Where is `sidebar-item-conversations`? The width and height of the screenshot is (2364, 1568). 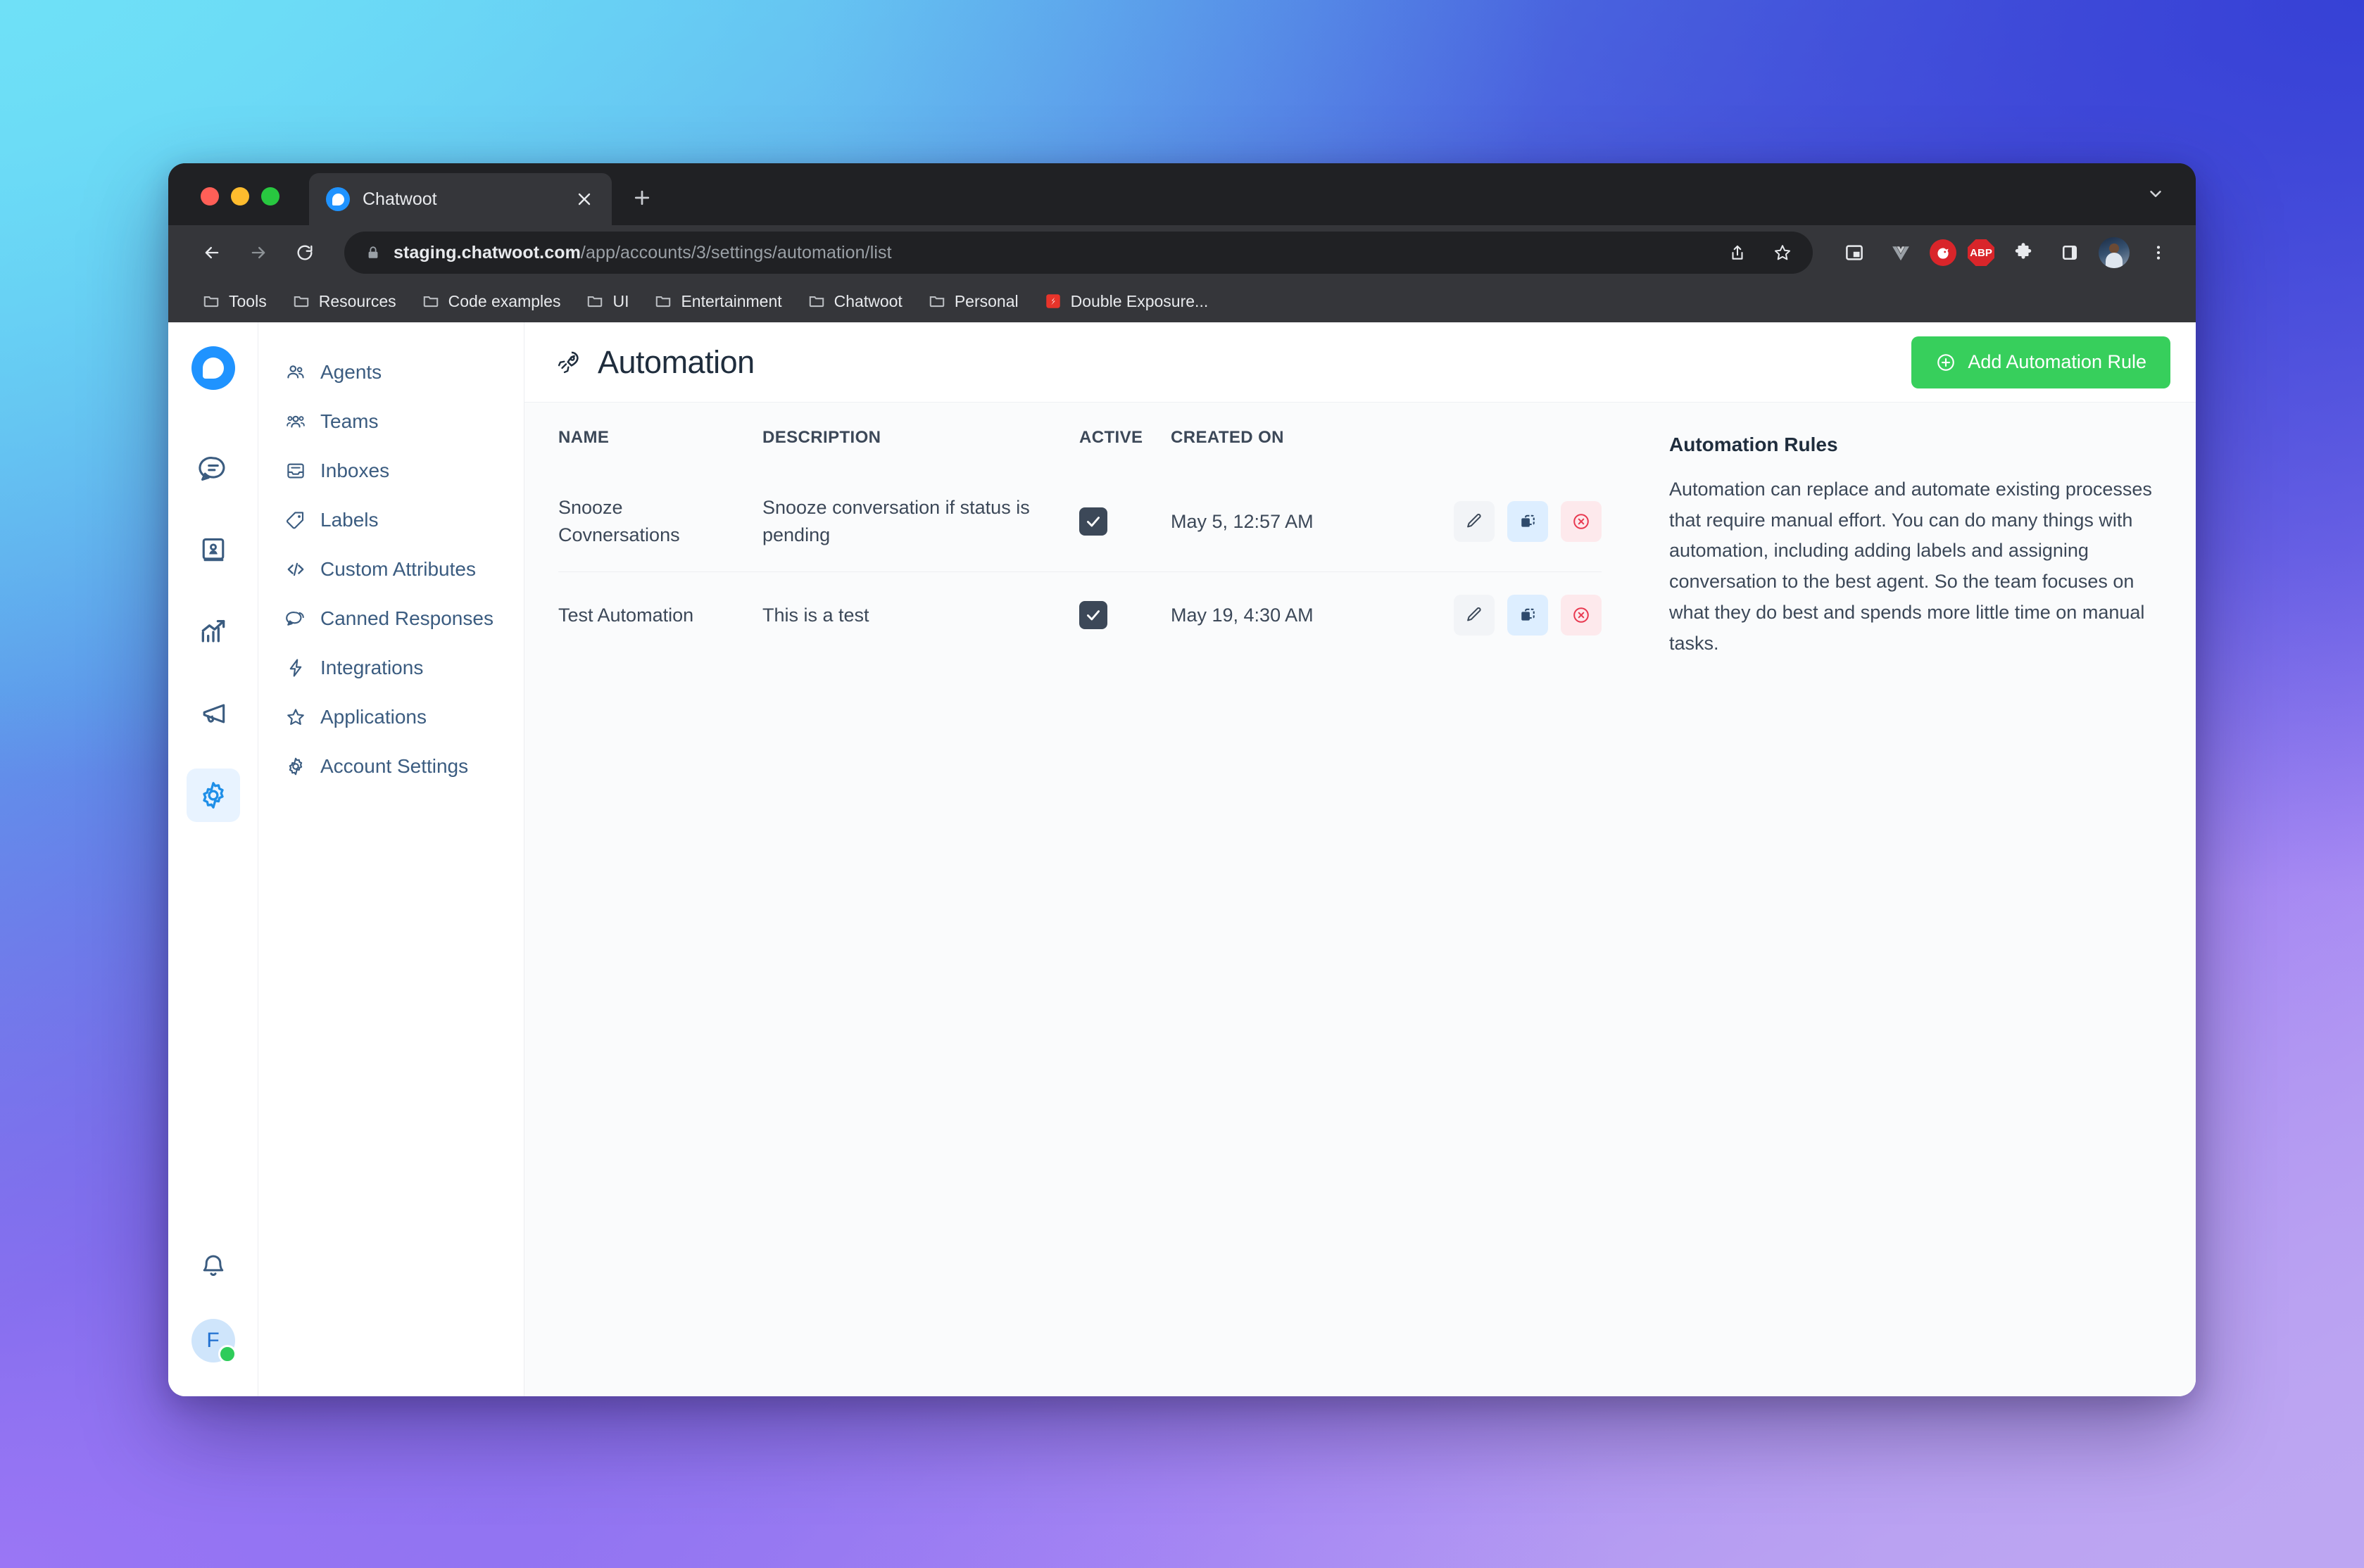 sidebar-item-conversations is located at coordinates (213, 468).